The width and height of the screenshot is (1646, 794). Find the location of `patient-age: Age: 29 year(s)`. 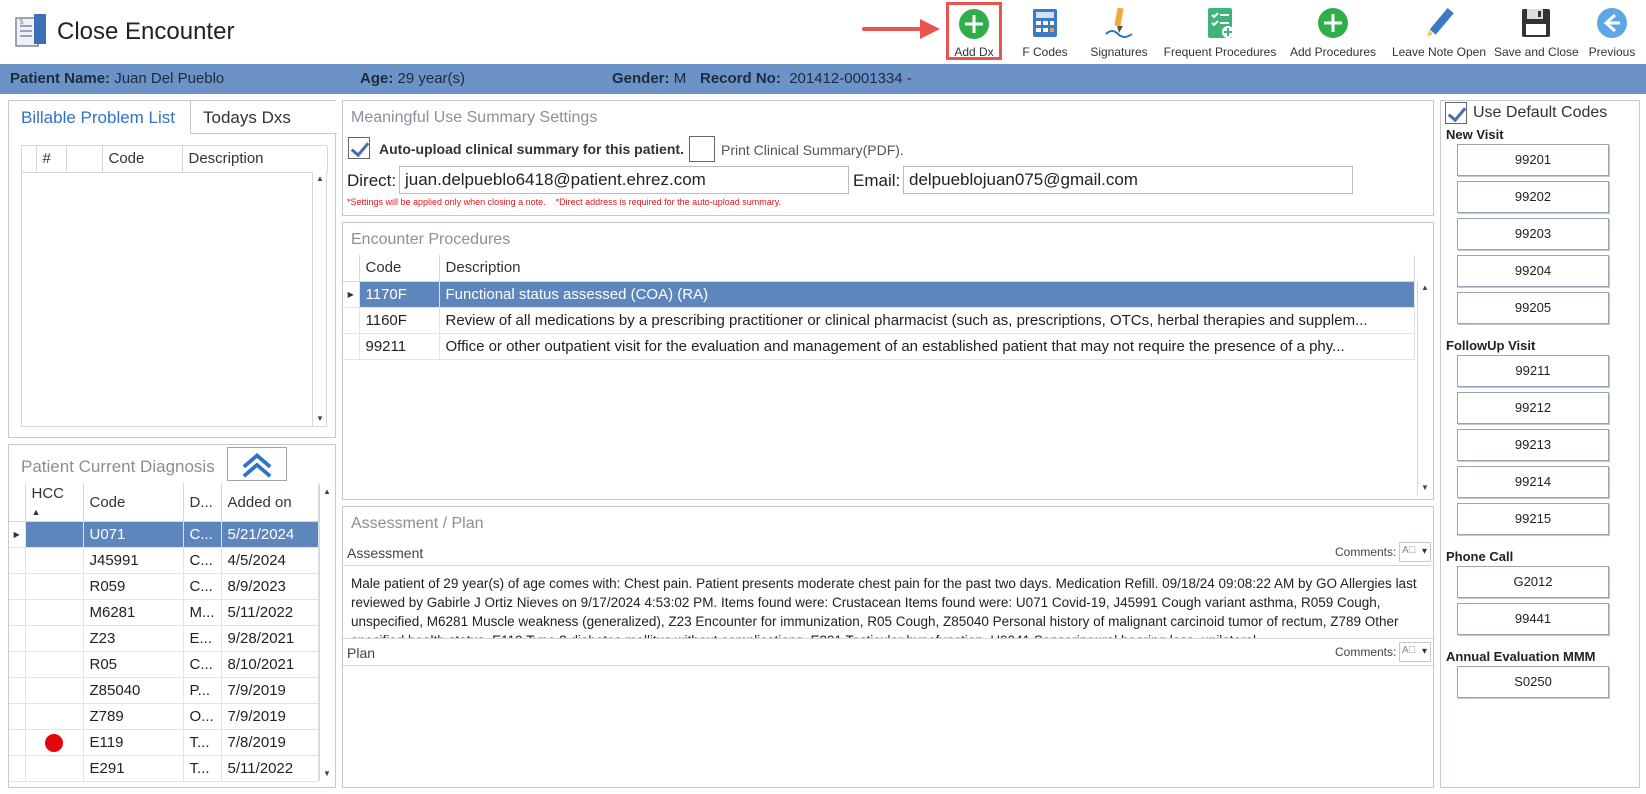

patient-age: Age: 29 year(s) is located at coordinates (413, 78).